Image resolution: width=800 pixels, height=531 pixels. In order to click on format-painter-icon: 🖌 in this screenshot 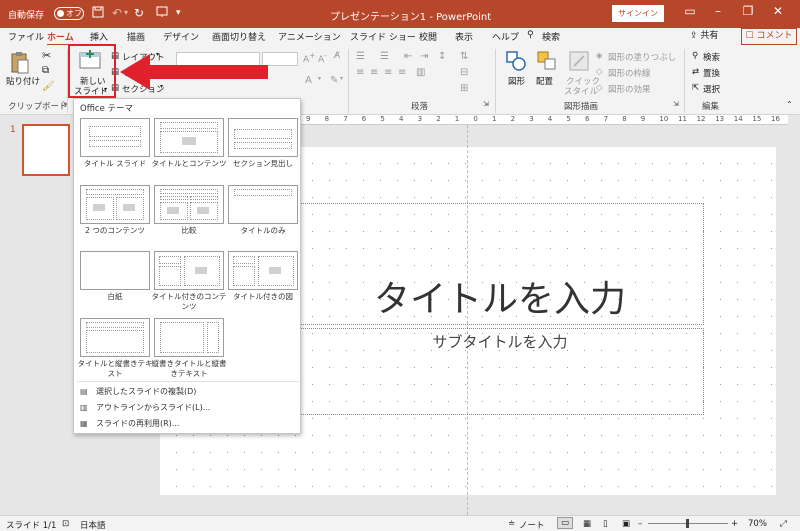, I will do `click(48, 86)`.